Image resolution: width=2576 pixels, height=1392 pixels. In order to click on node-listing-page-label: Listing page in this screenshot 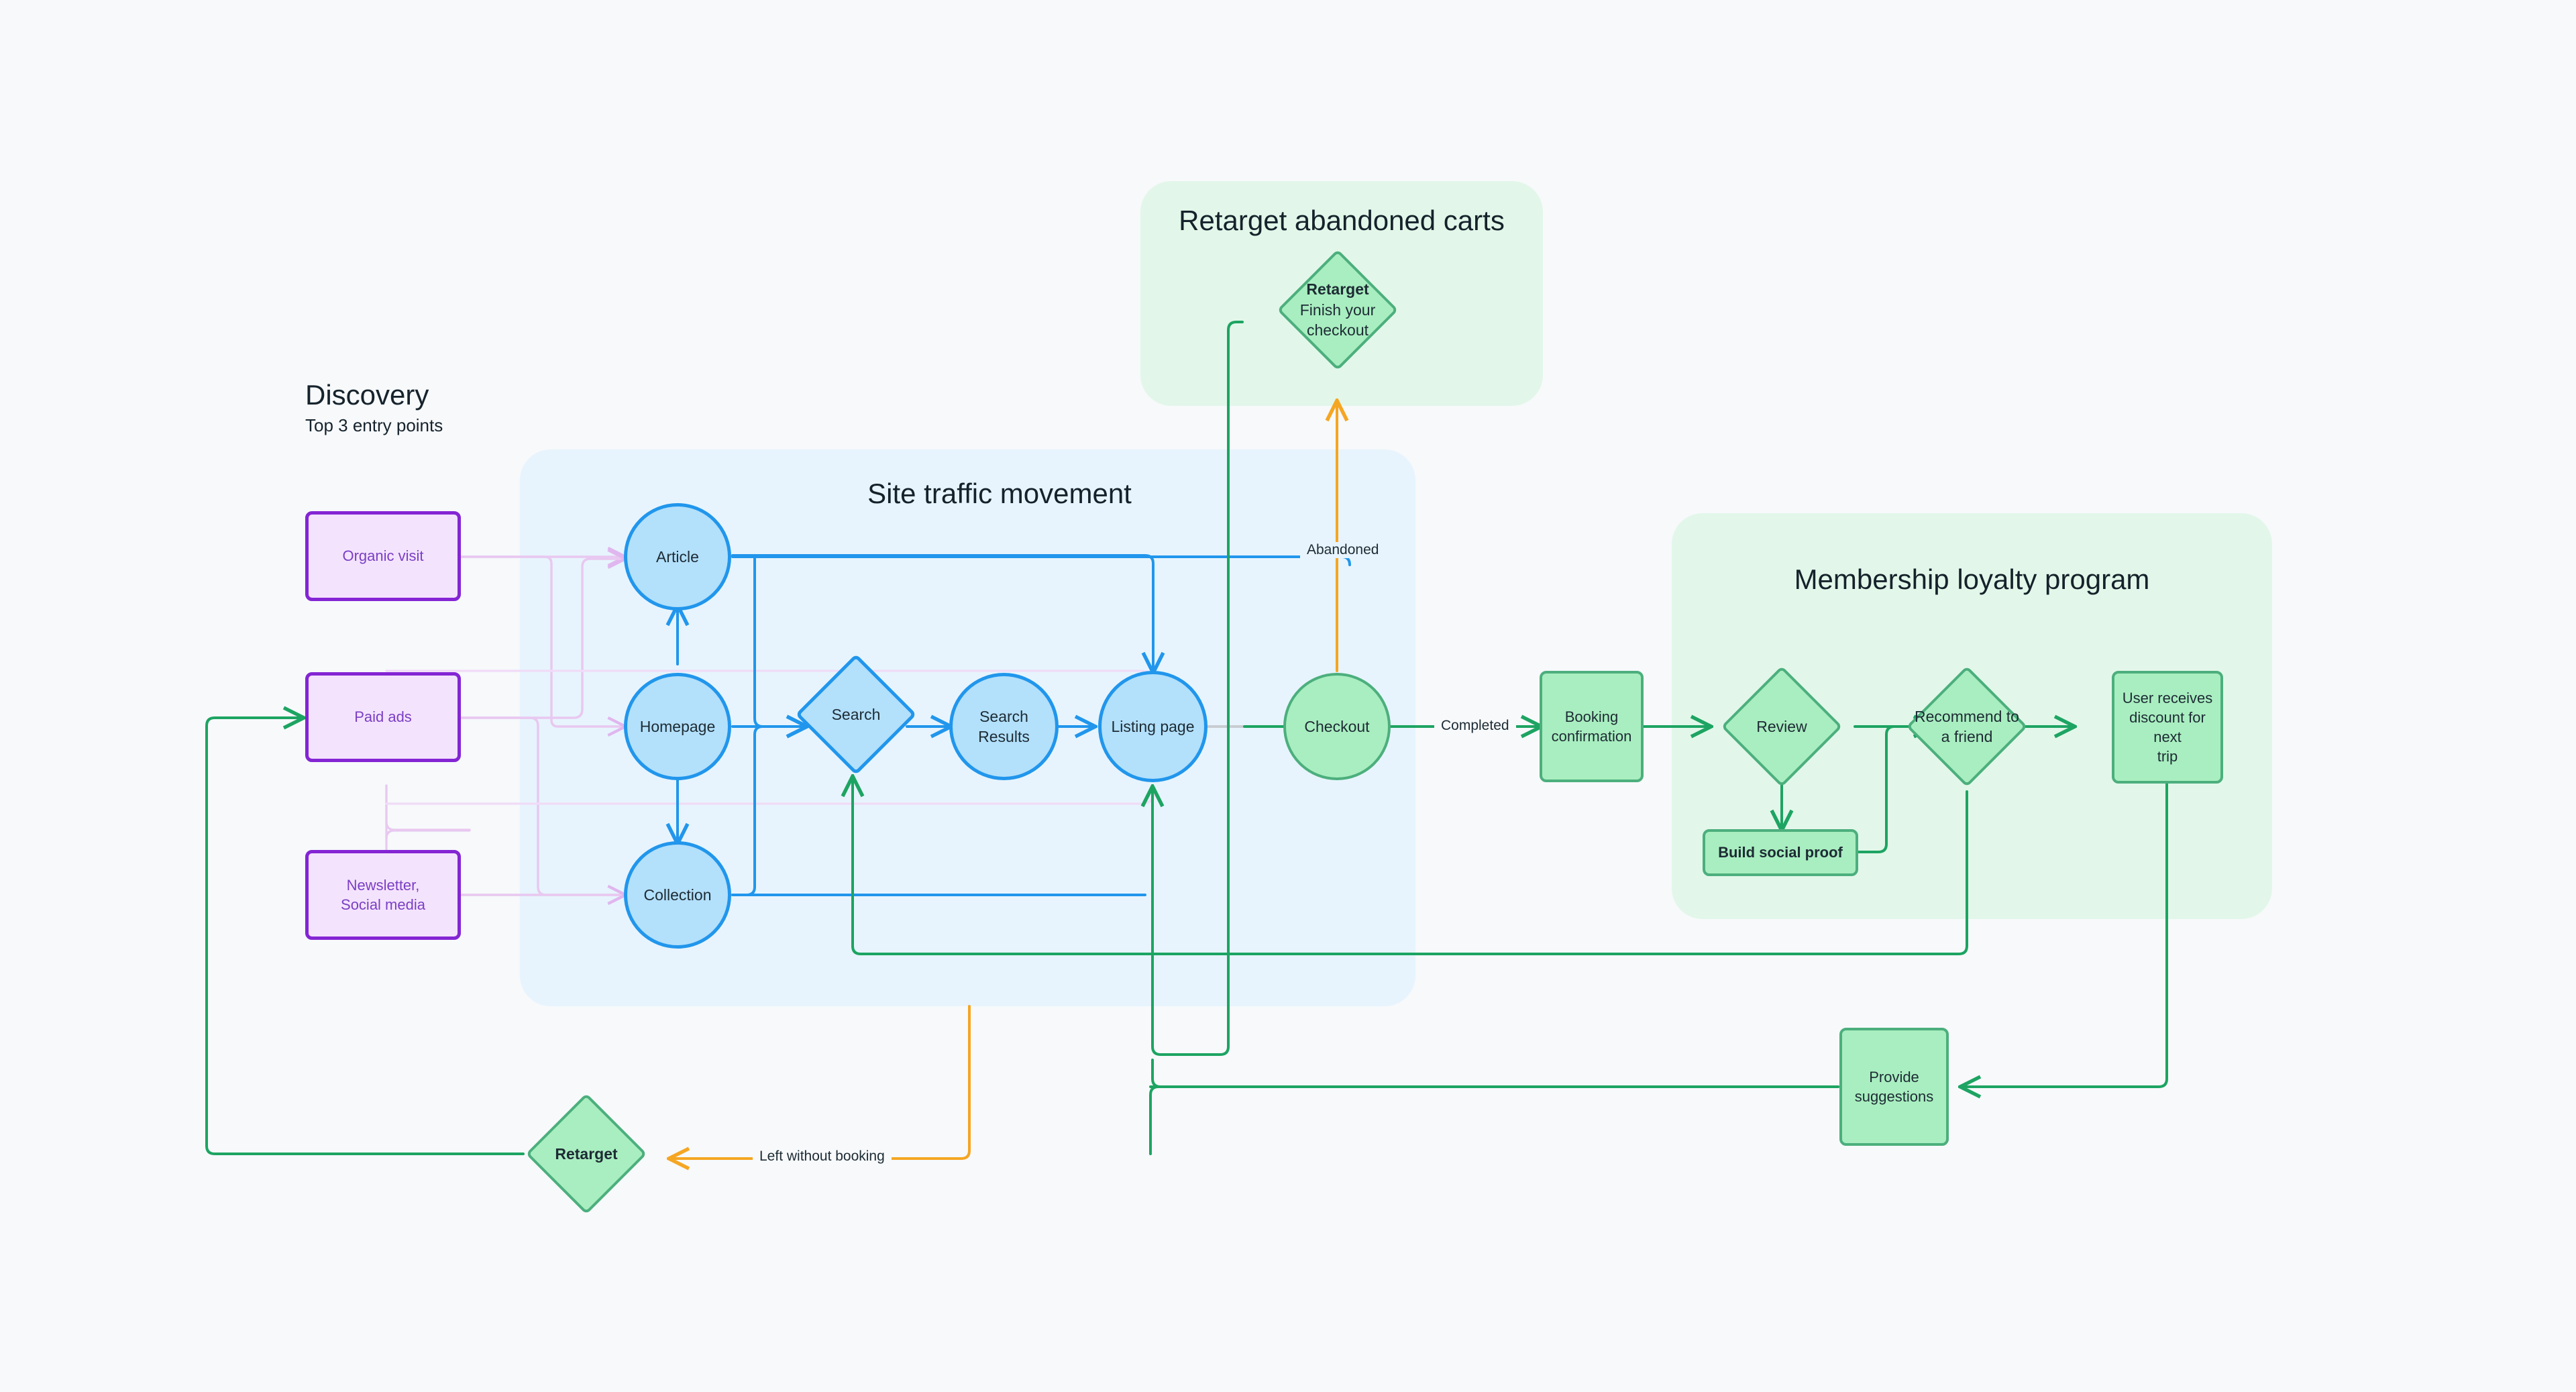, I will do `click(1153, 726)`.